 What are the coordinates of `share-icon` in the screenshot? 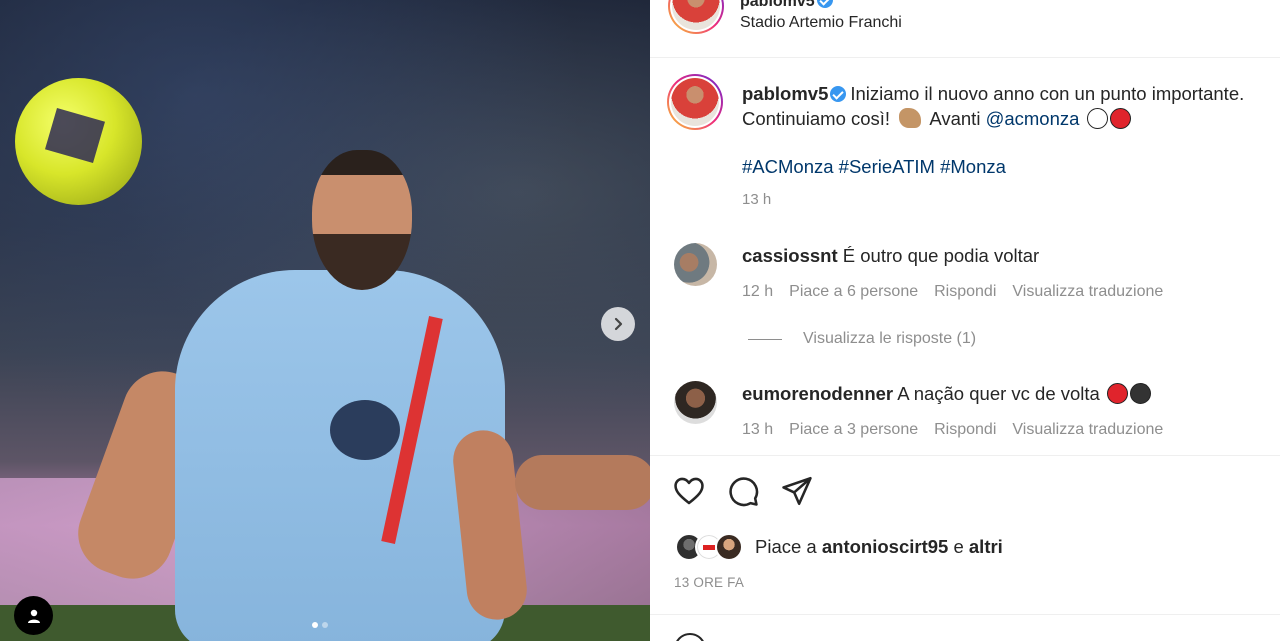 It's located at (797, 491).